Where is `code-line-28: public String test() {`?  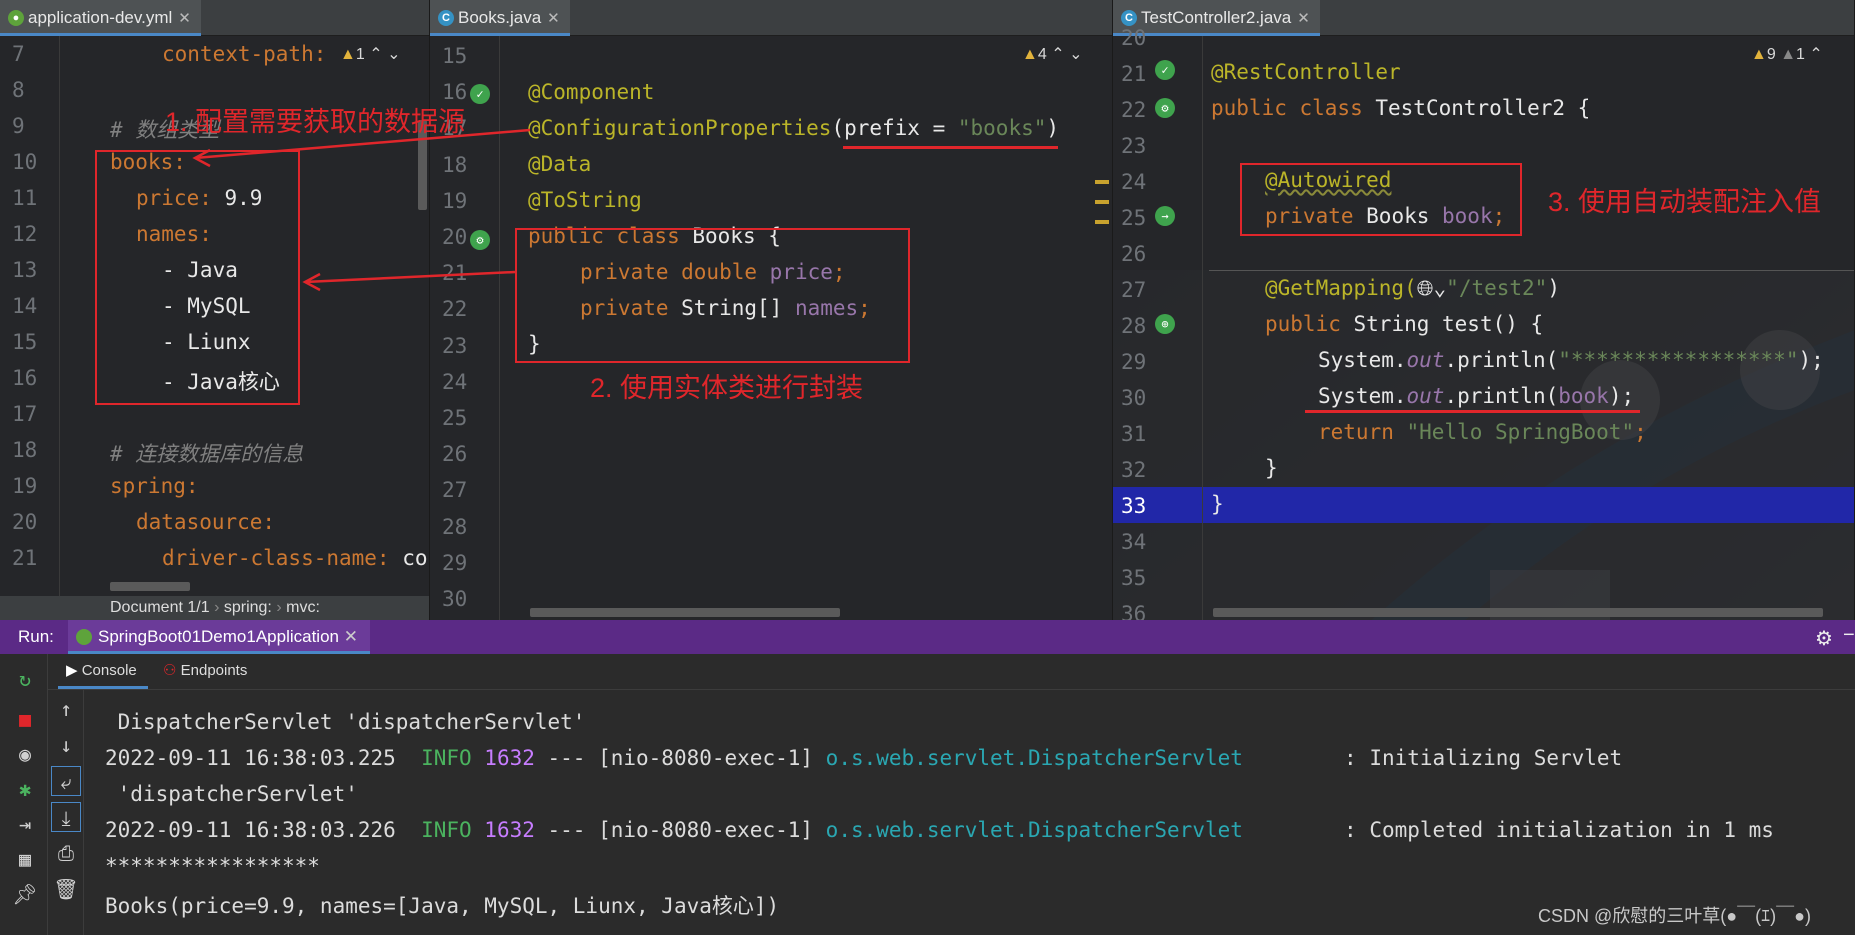
code-line-28: public String test() { is located at coordinates (1404, 324).